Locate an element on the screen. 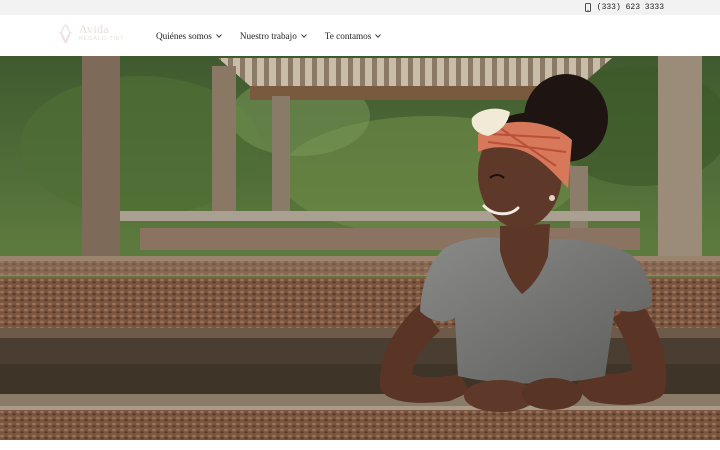  nav-item-label: Te contamos is located at coordinates (348, 36).